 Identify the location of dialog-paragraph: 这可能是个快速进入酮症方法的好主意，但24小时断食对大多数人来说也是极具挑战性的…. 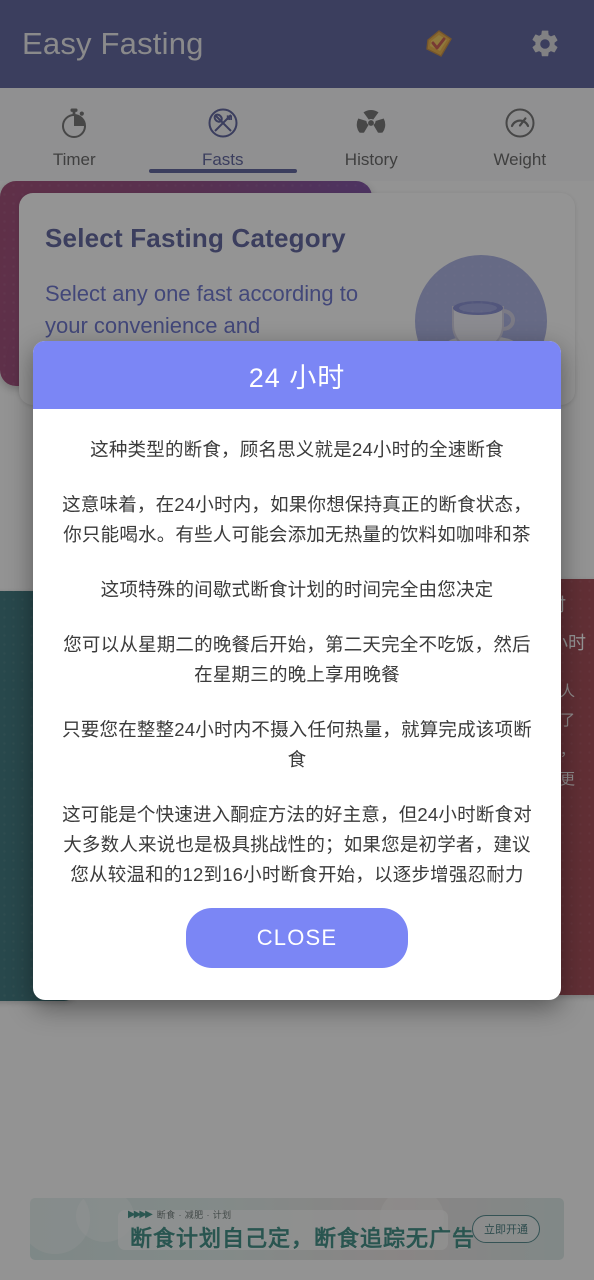
(297, 844).